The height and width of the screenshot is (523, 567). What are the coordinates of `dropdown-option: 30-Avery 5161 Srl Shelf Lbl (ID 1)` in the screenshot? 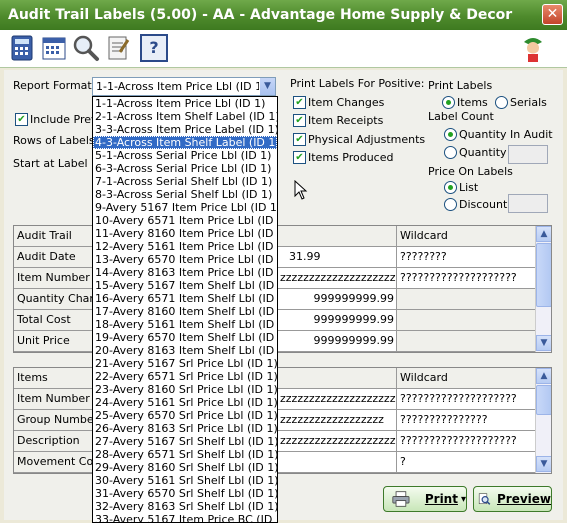 It's located at (185, 480).